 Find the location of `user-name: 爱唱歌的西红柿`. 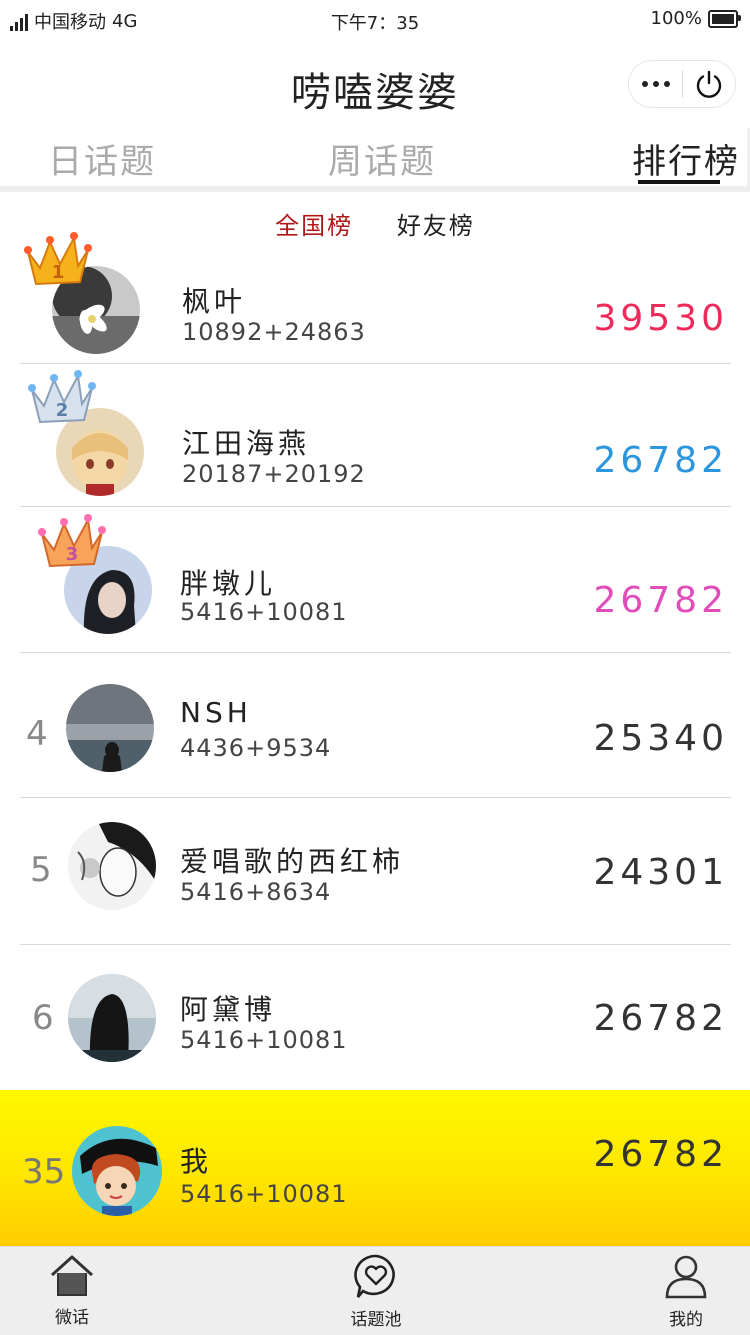

user-name: 爱唱歌的西红柿 is located at coordinates (292, 861).